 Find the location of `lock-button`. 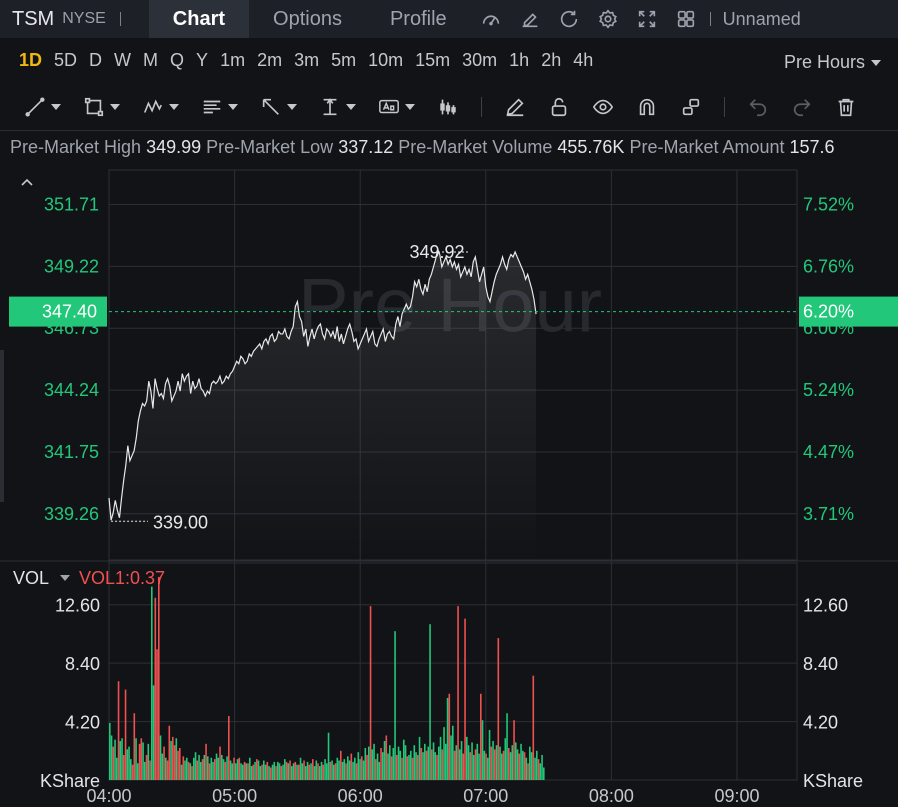

lock-button is located at coordinates (559, 107).